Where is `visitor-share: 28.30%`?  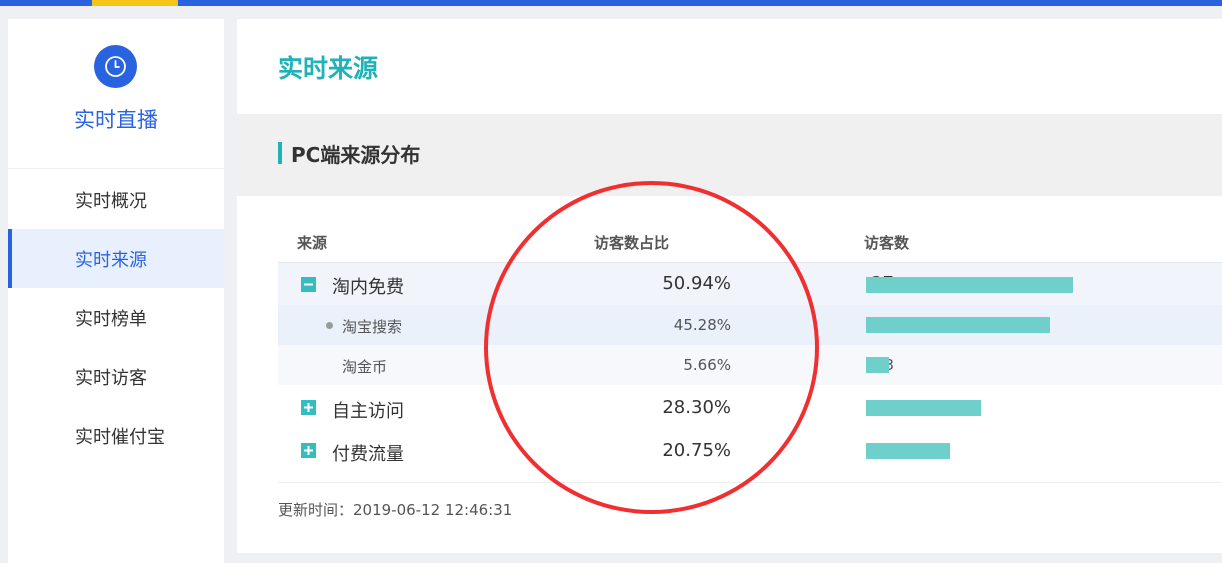 visitor-share: 28.30% is located at coordinates (696, 407).